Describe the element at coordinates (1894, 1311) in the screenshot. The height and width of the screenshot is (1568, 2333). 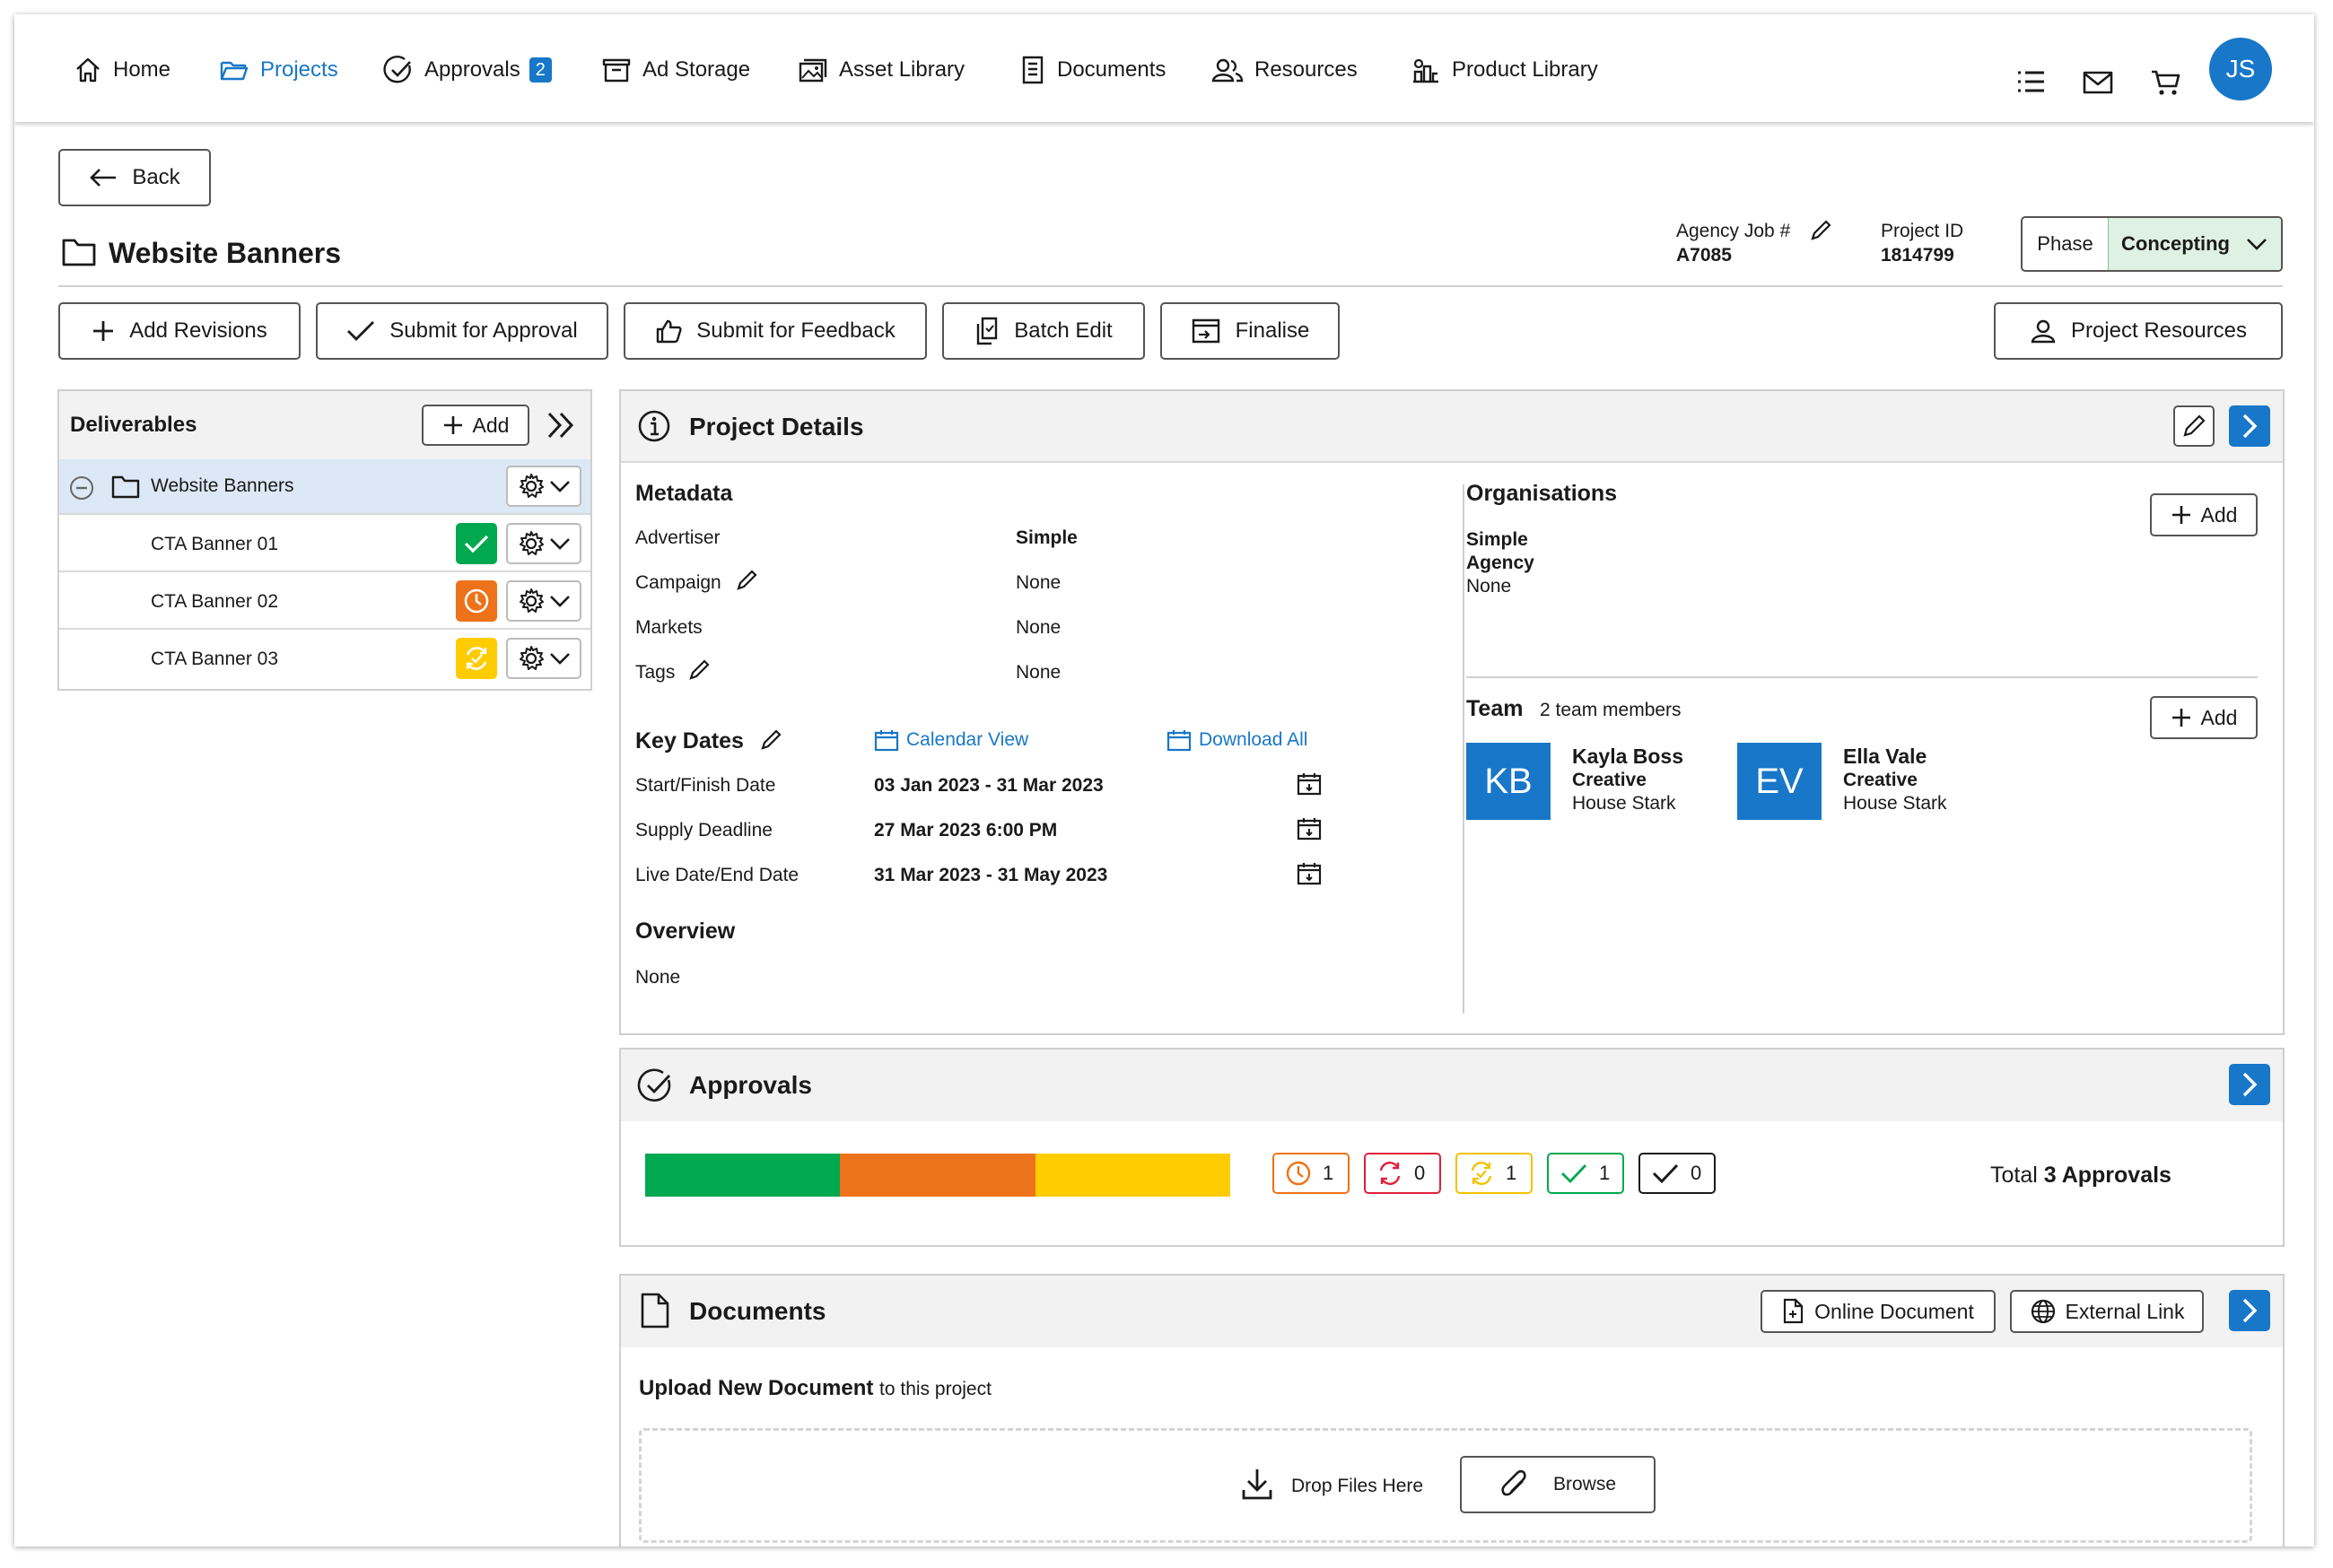
I see `online-document-label: Online Document` at that location.